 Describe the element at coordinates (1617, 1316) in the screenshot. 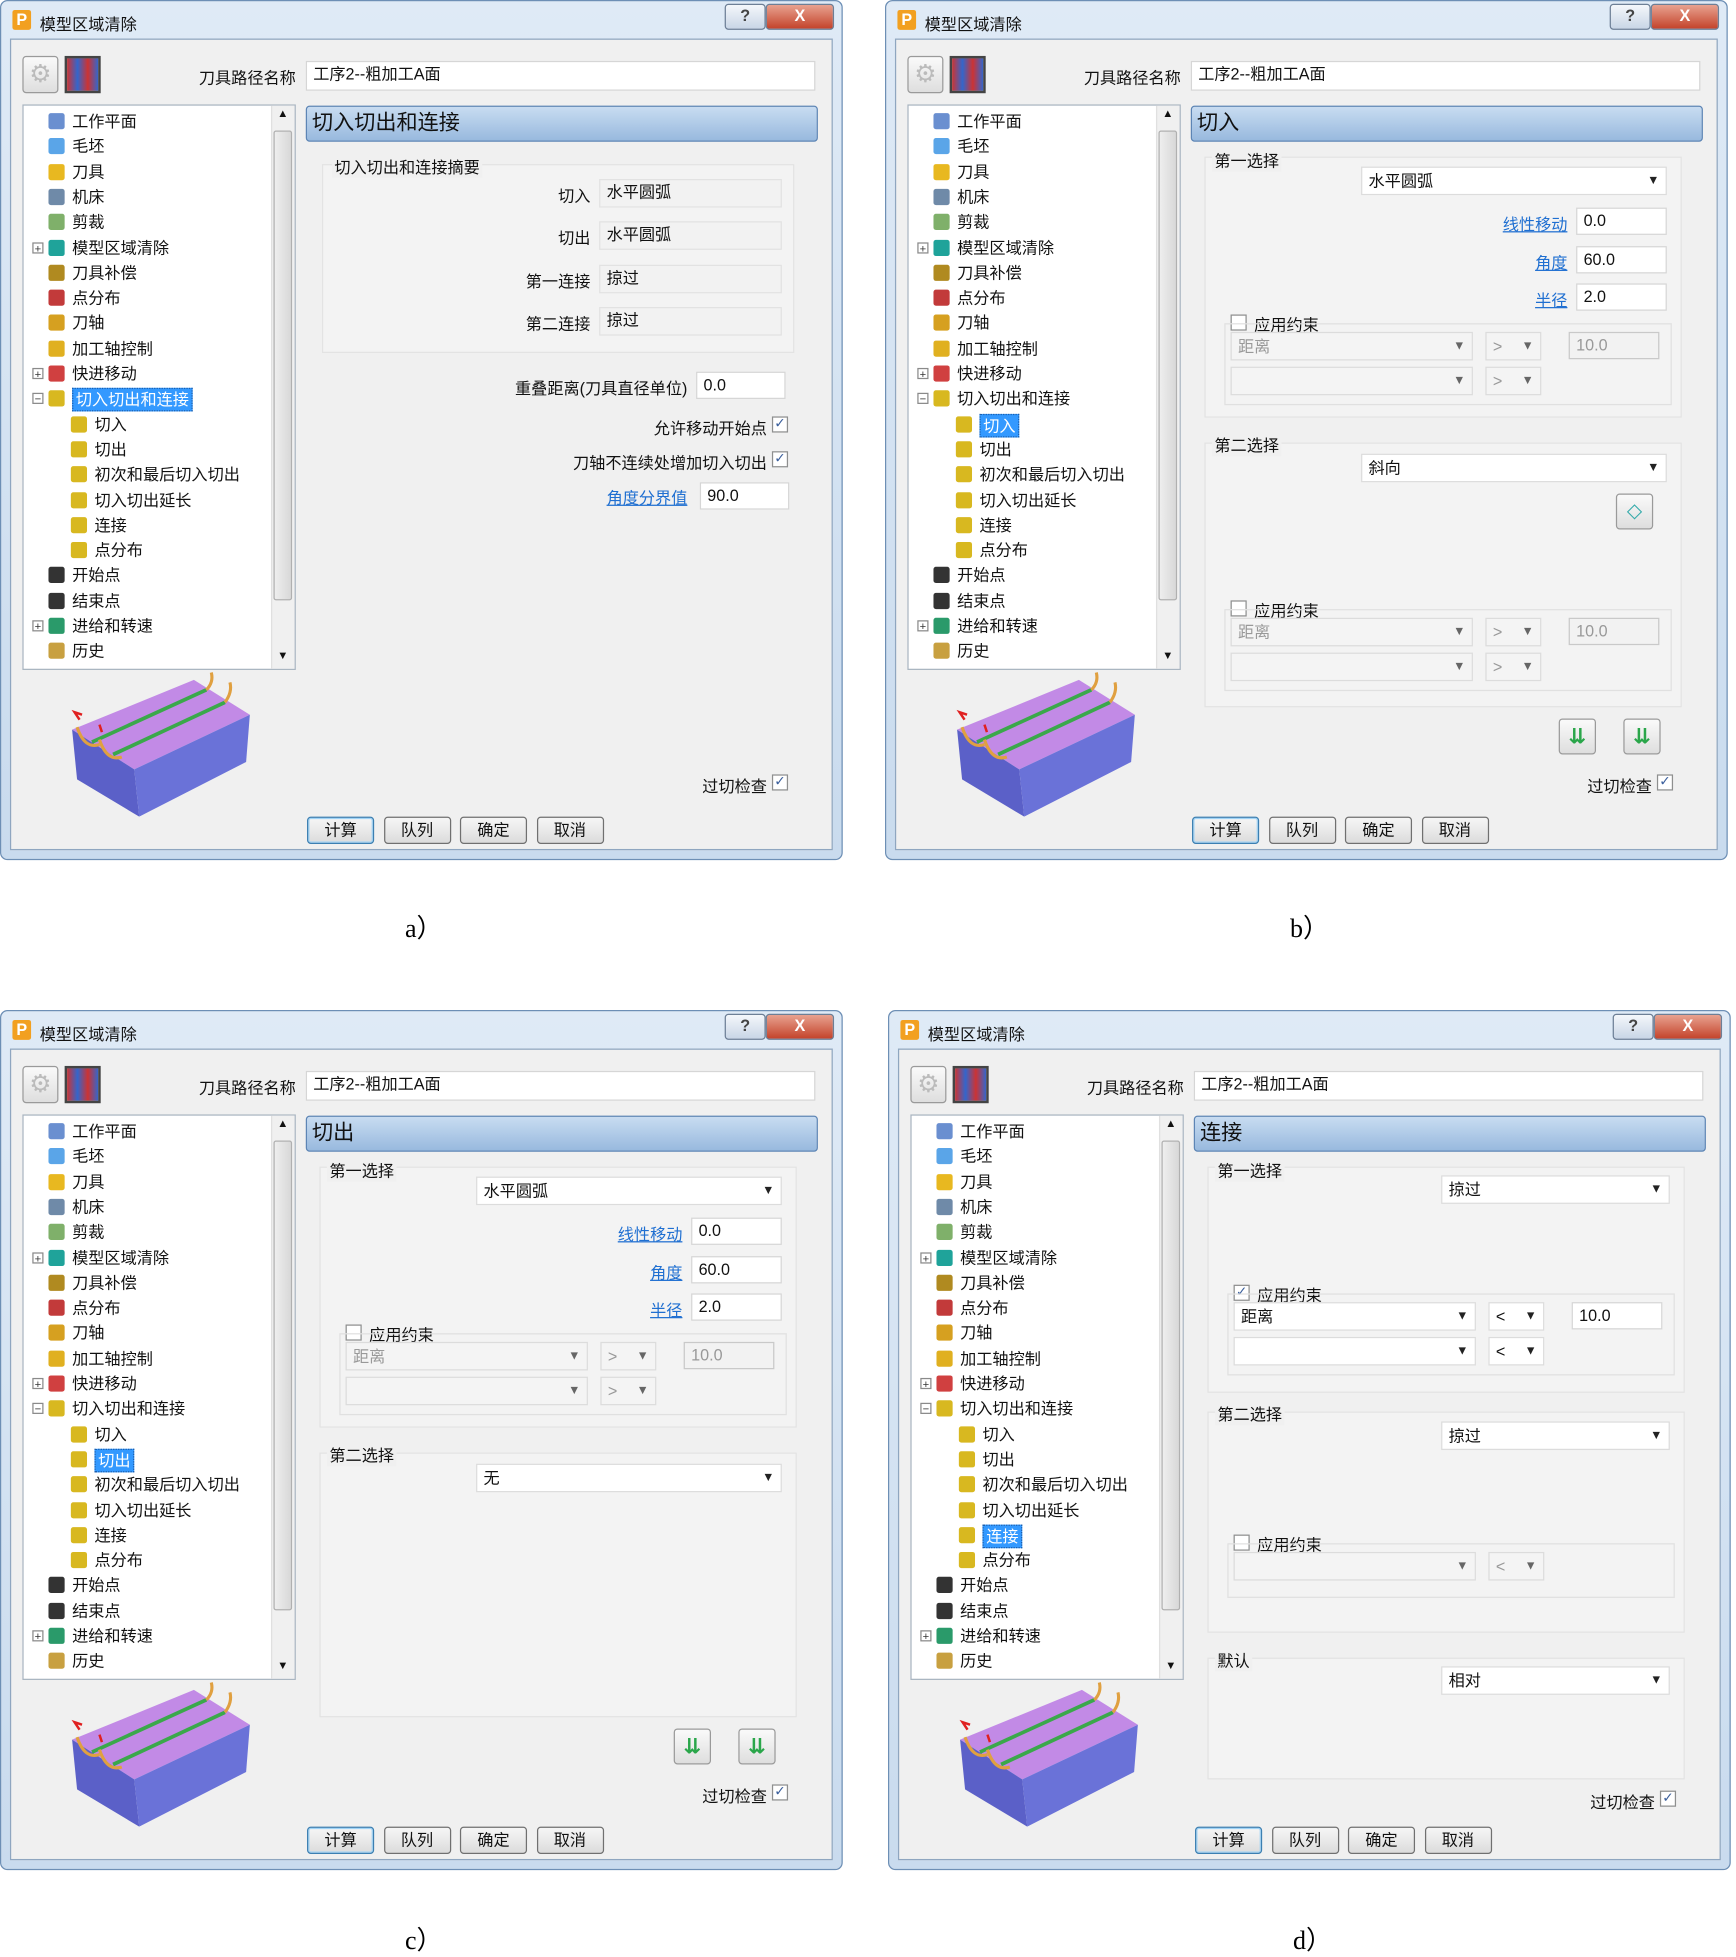

I see `constraint-value-input: 10.0` at that location.